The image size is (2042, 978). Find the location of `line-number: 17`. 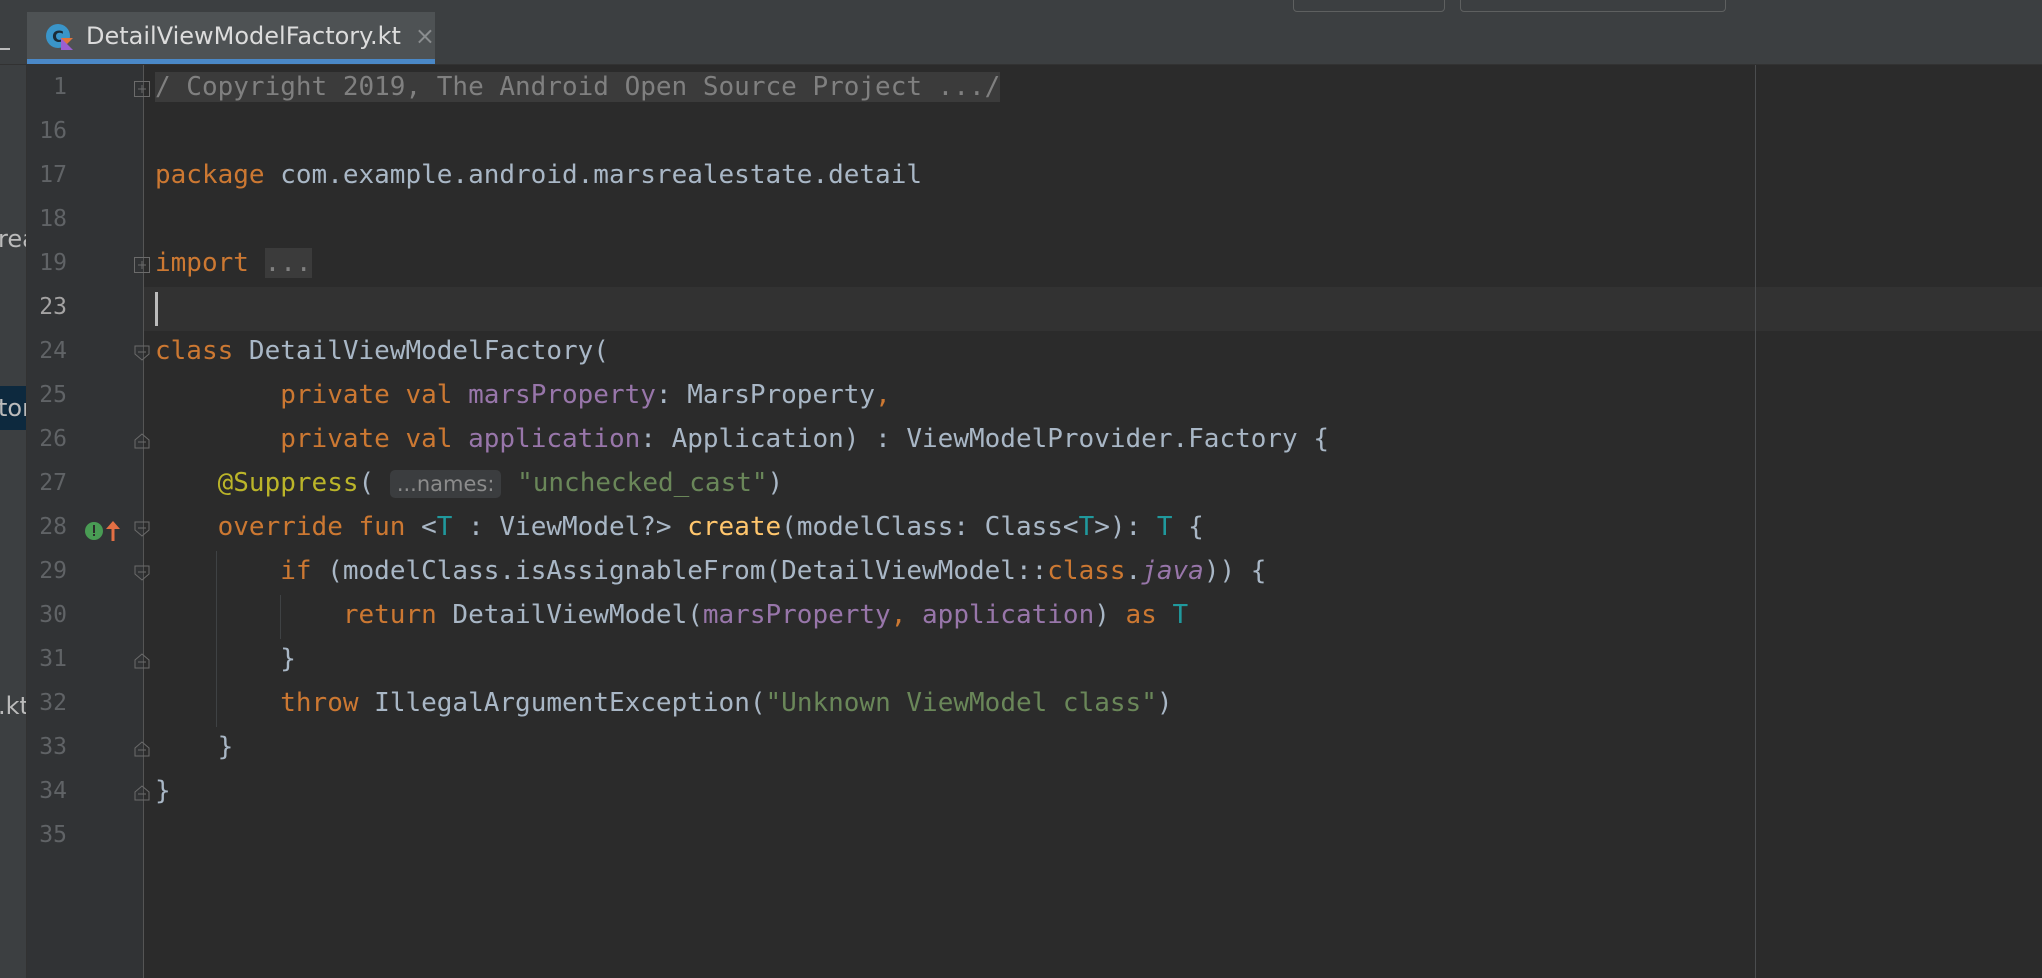

line-number: 17 is located at coordinates (53, 175).